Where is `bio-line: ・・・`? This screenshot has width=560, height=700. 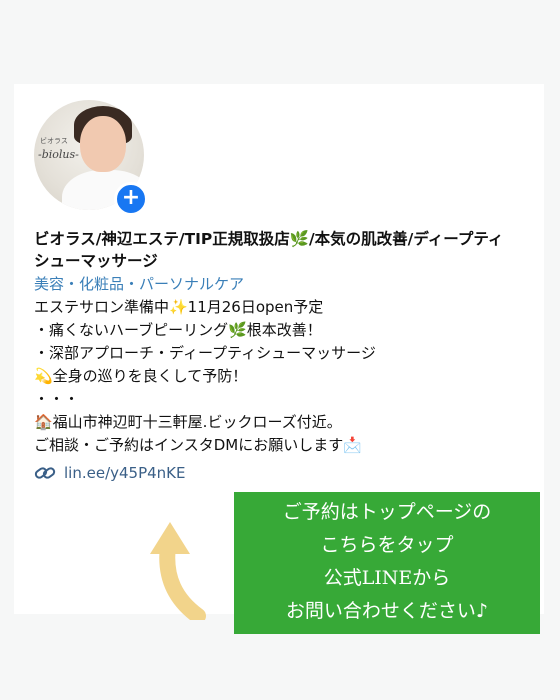 bio-line: ・・・ is located at coordinates (57, 399).